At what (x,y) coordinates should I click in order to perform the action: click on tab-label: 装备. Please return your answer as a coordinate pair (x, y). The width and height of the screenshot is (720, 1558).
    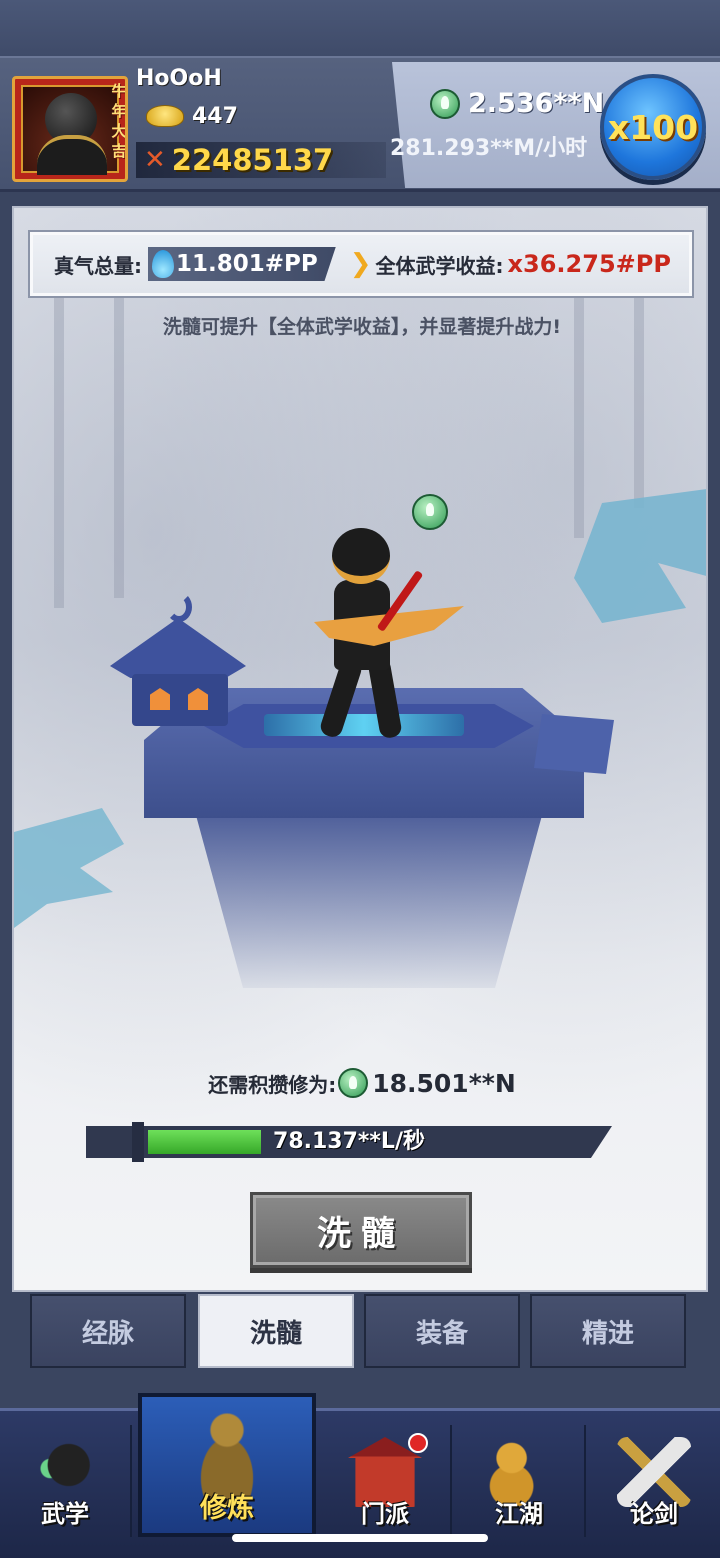
    Looking at the image, I should click on (441, 1333).